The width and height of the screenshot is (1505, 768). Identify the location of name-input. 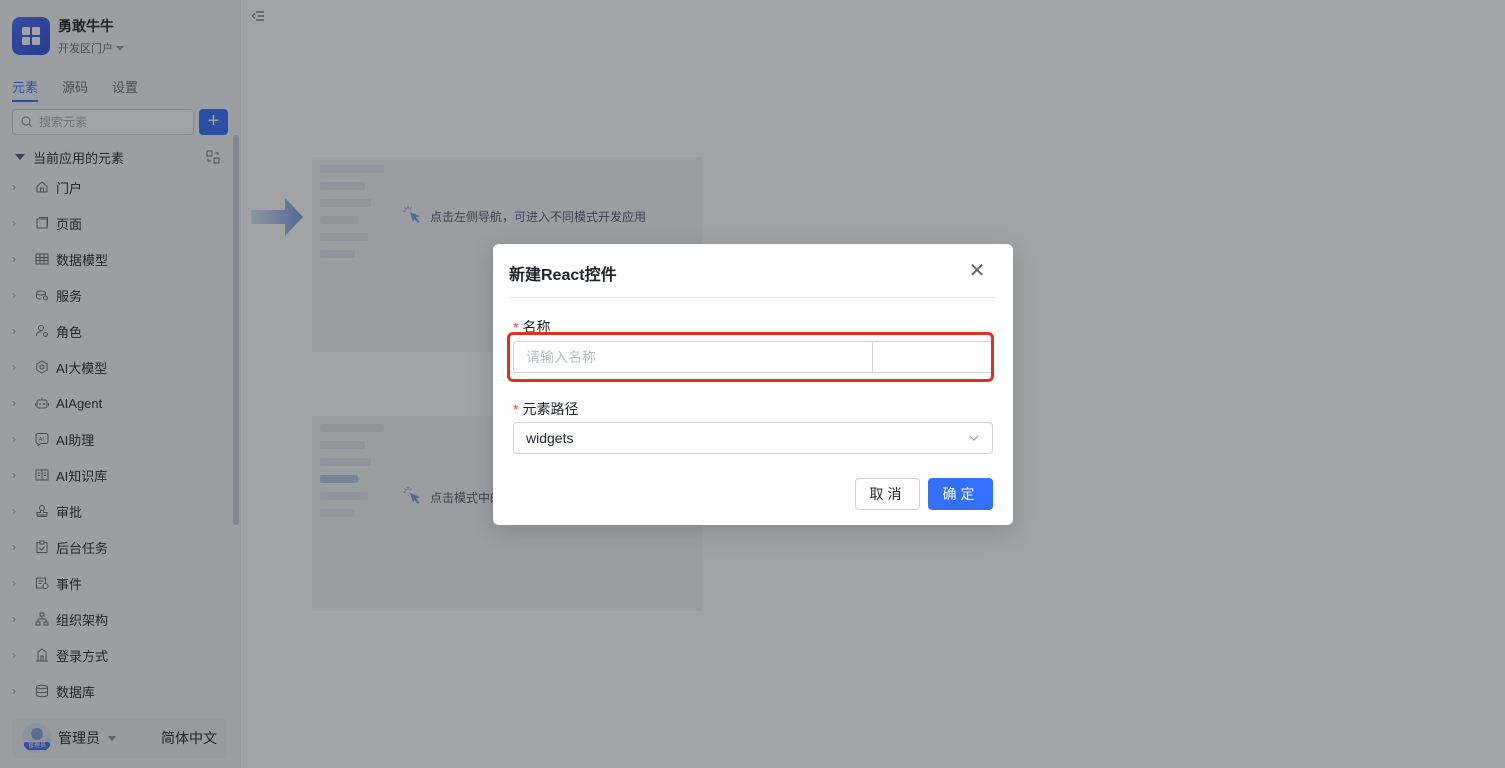
(693, 357).